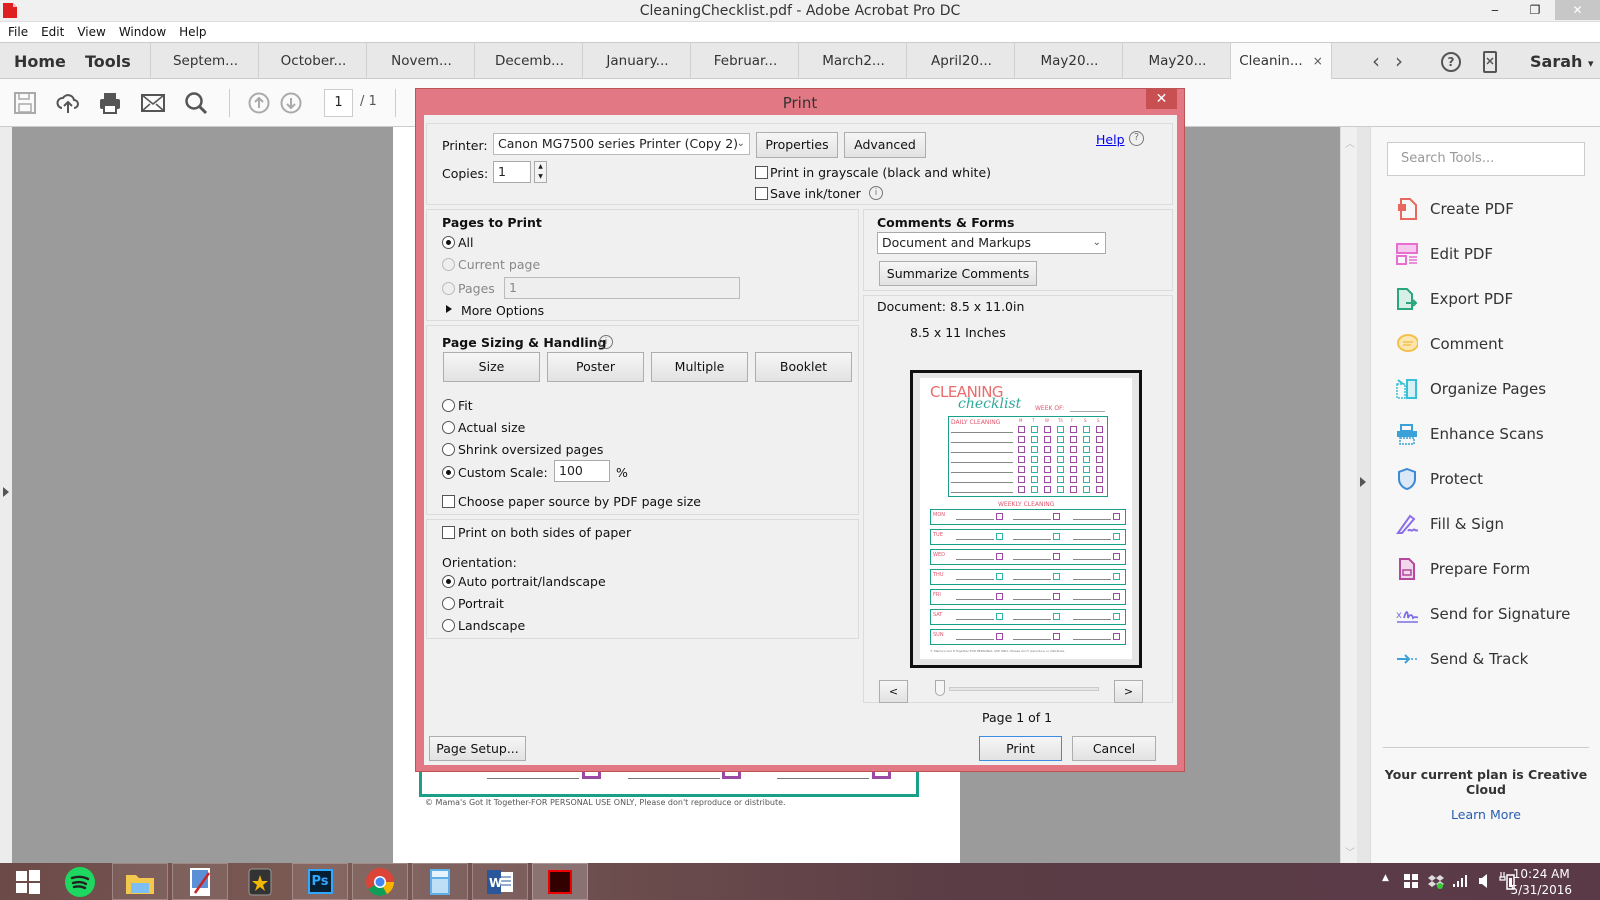 Image resolution: width=1600 pixels, height=900 pixels. Describe the element at coordinates (448, 288) in the screenshot. I see `radio-pages` at that location.